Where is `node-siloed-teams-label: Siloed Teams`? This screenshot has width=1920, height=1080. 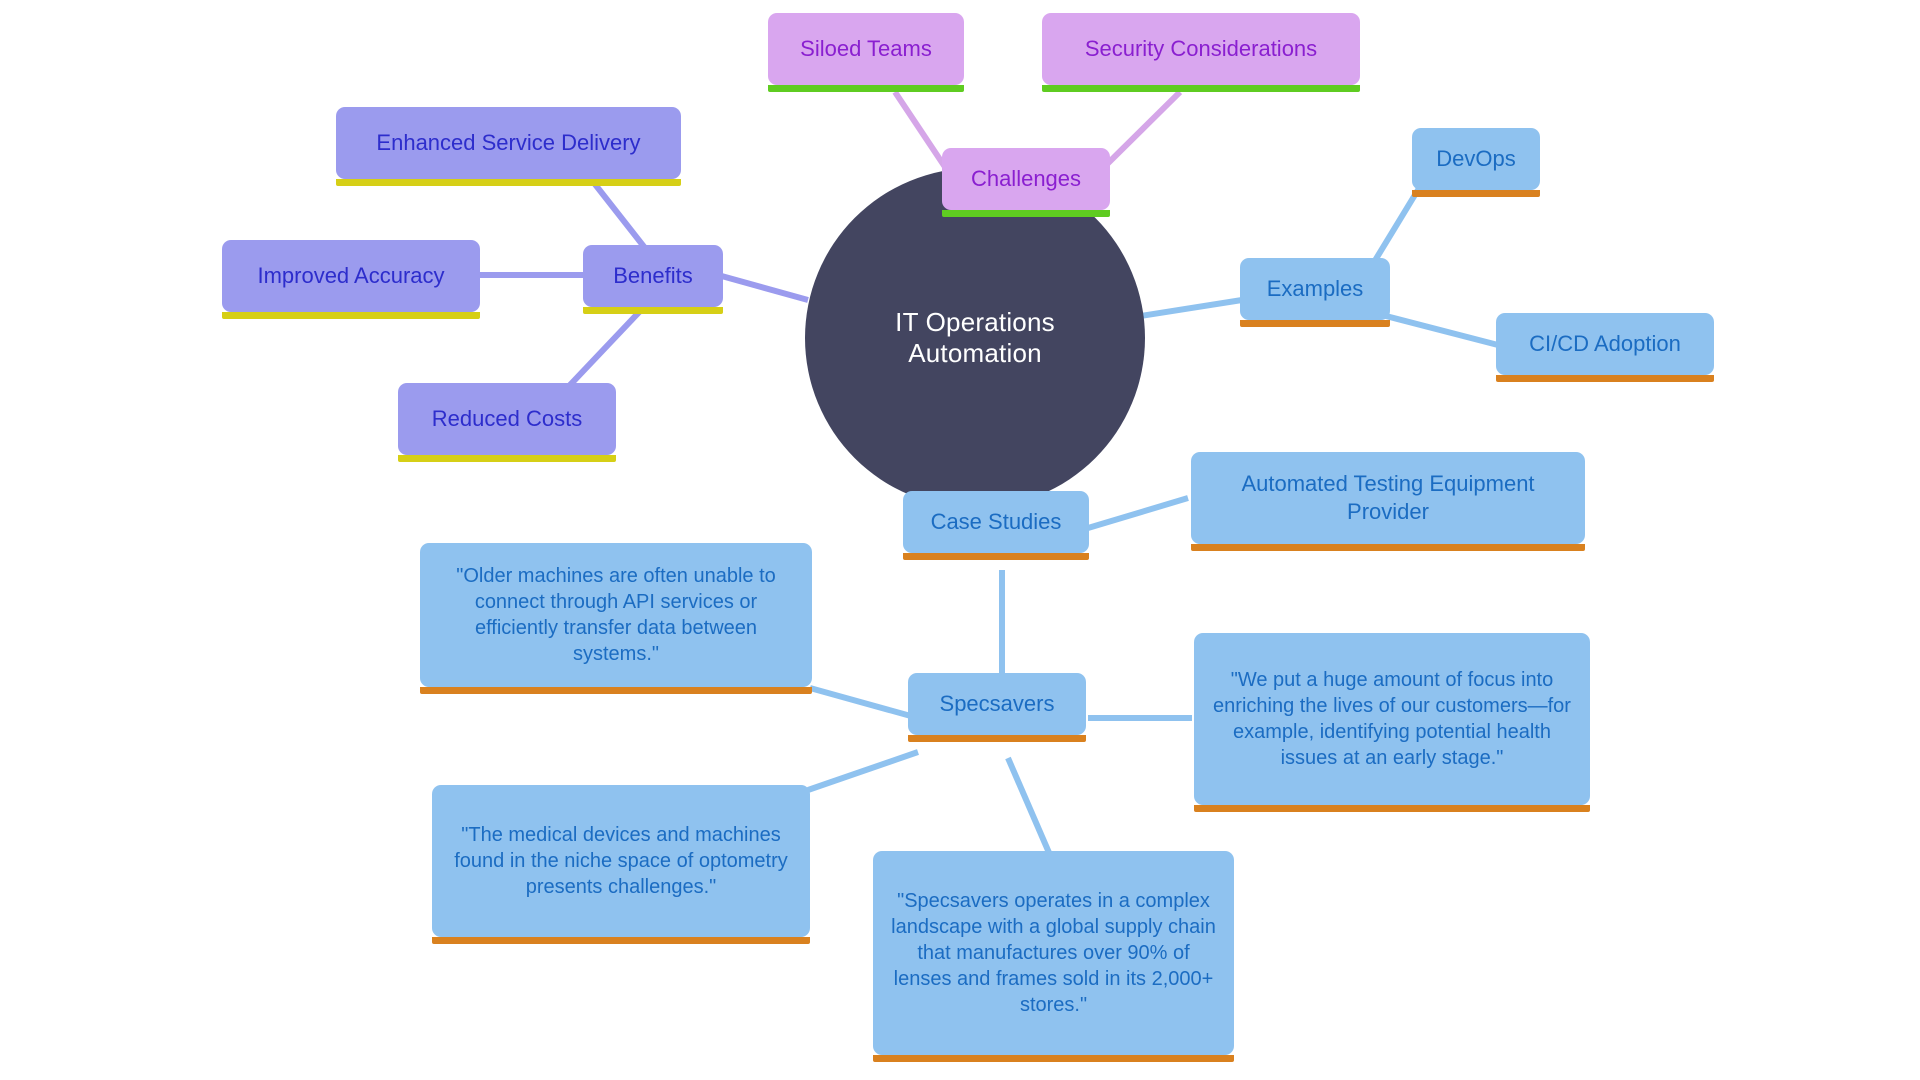 node-siloed-teams-label: Siloed Teams is located at coordinates (866, 48).